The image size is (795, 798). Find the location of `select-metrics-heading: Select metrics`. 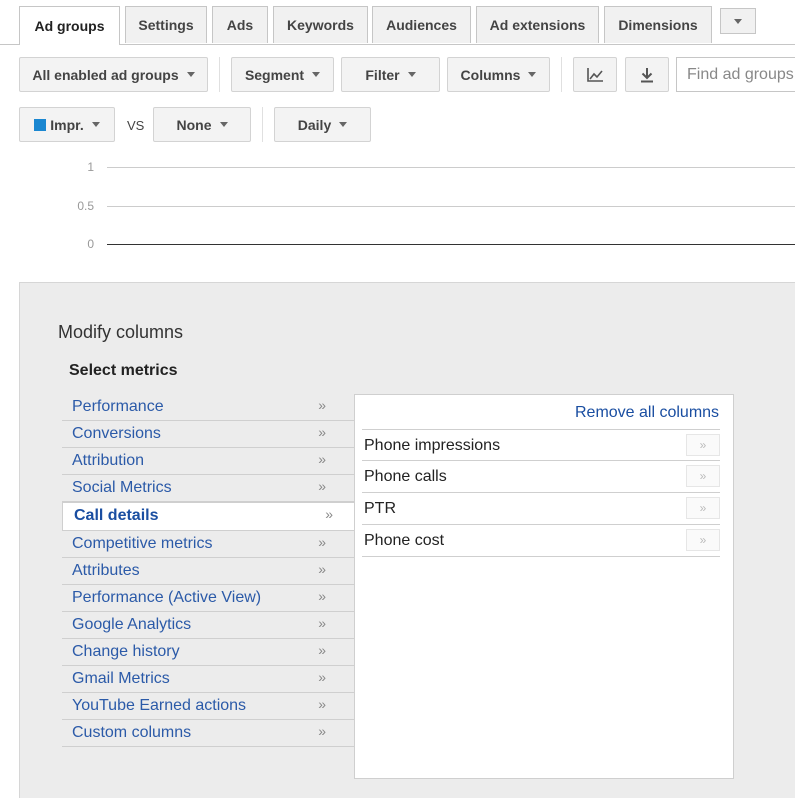

select-metrics-heading: Select metrics is located at coordinates (123, 370).